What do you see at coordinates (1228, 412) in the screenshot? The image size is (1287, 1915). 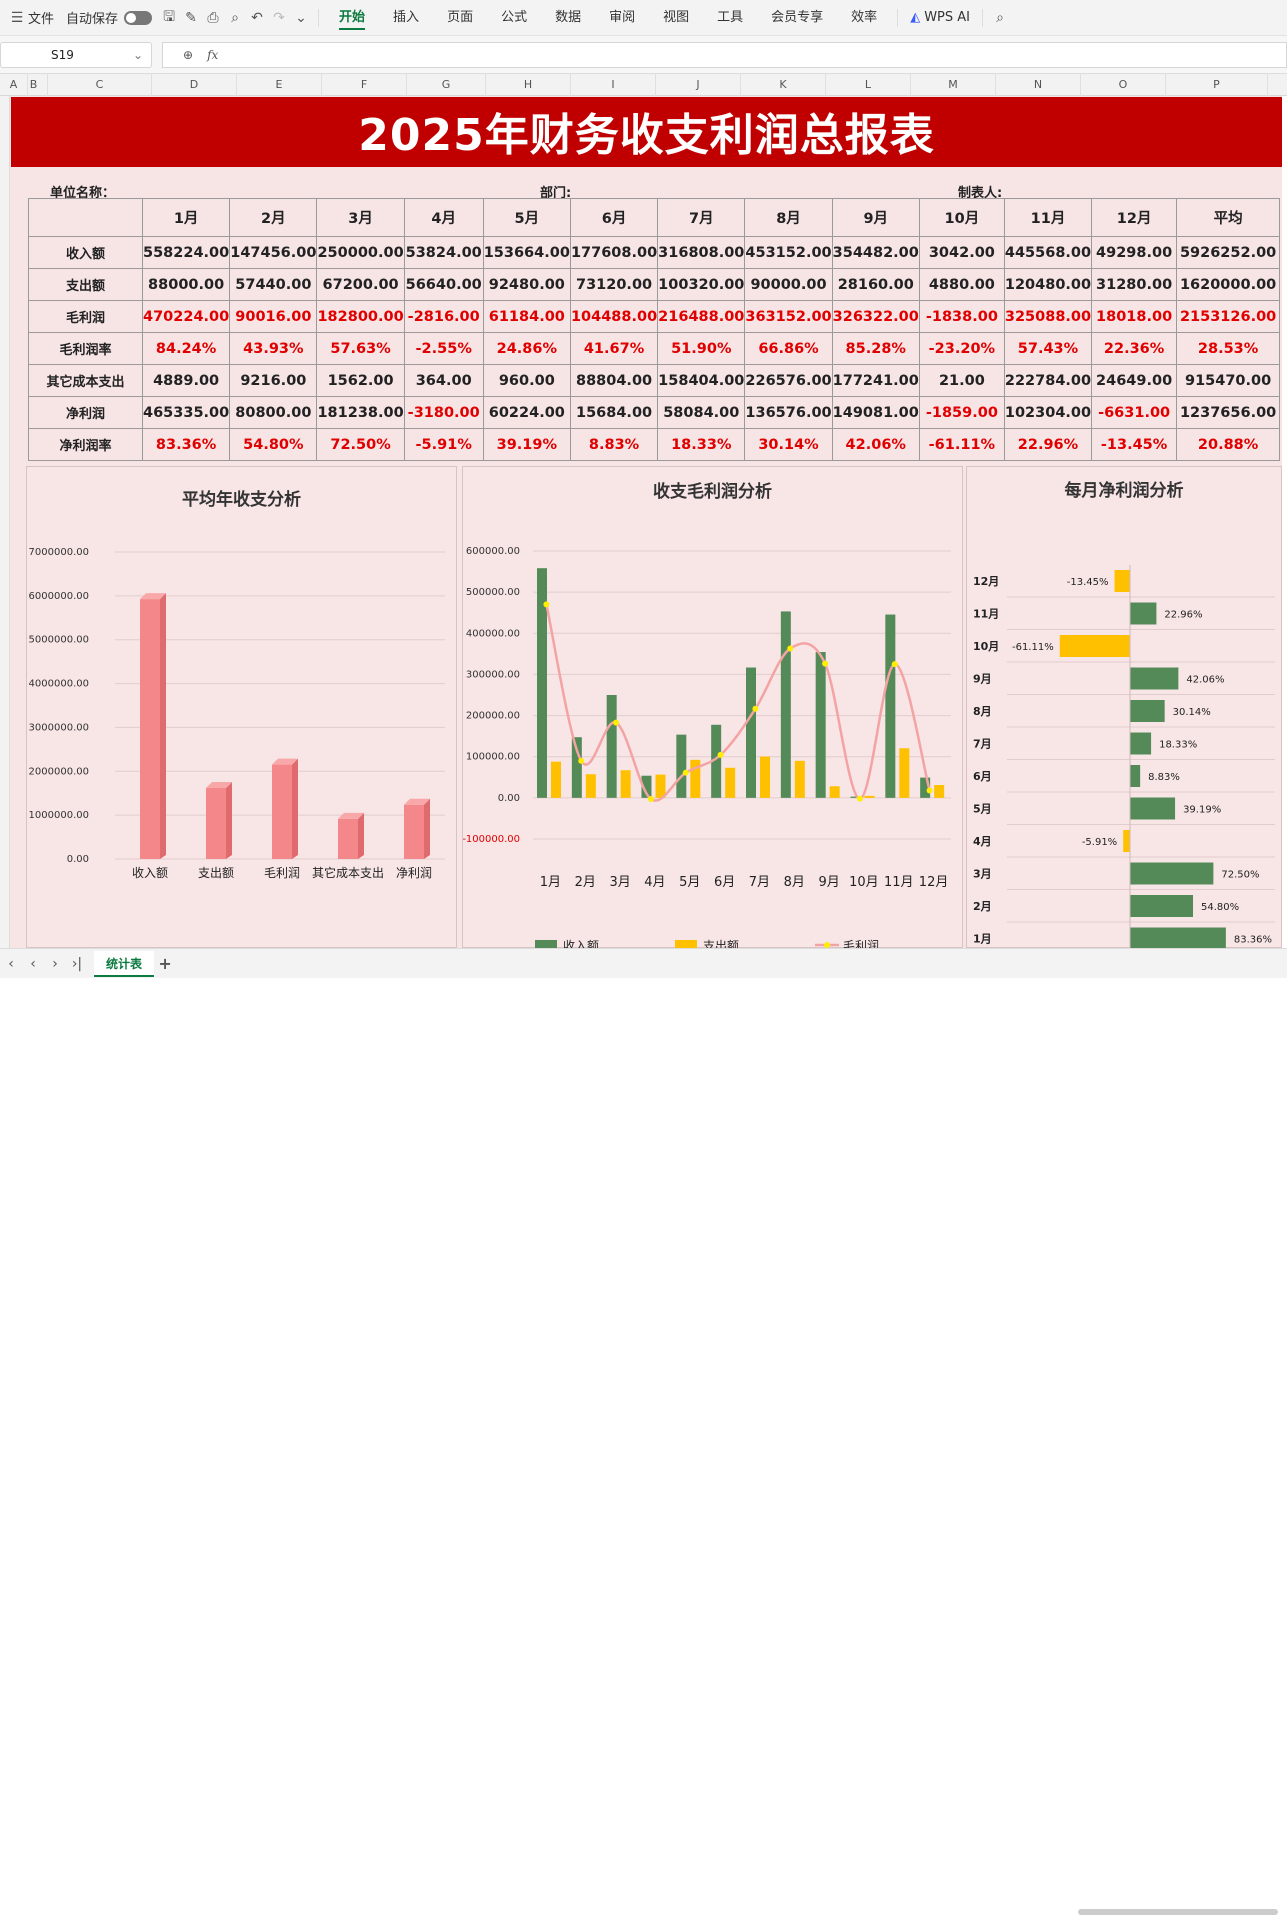 I see `avg-cell: 1237656.00` at bounding box center [1228, 412].